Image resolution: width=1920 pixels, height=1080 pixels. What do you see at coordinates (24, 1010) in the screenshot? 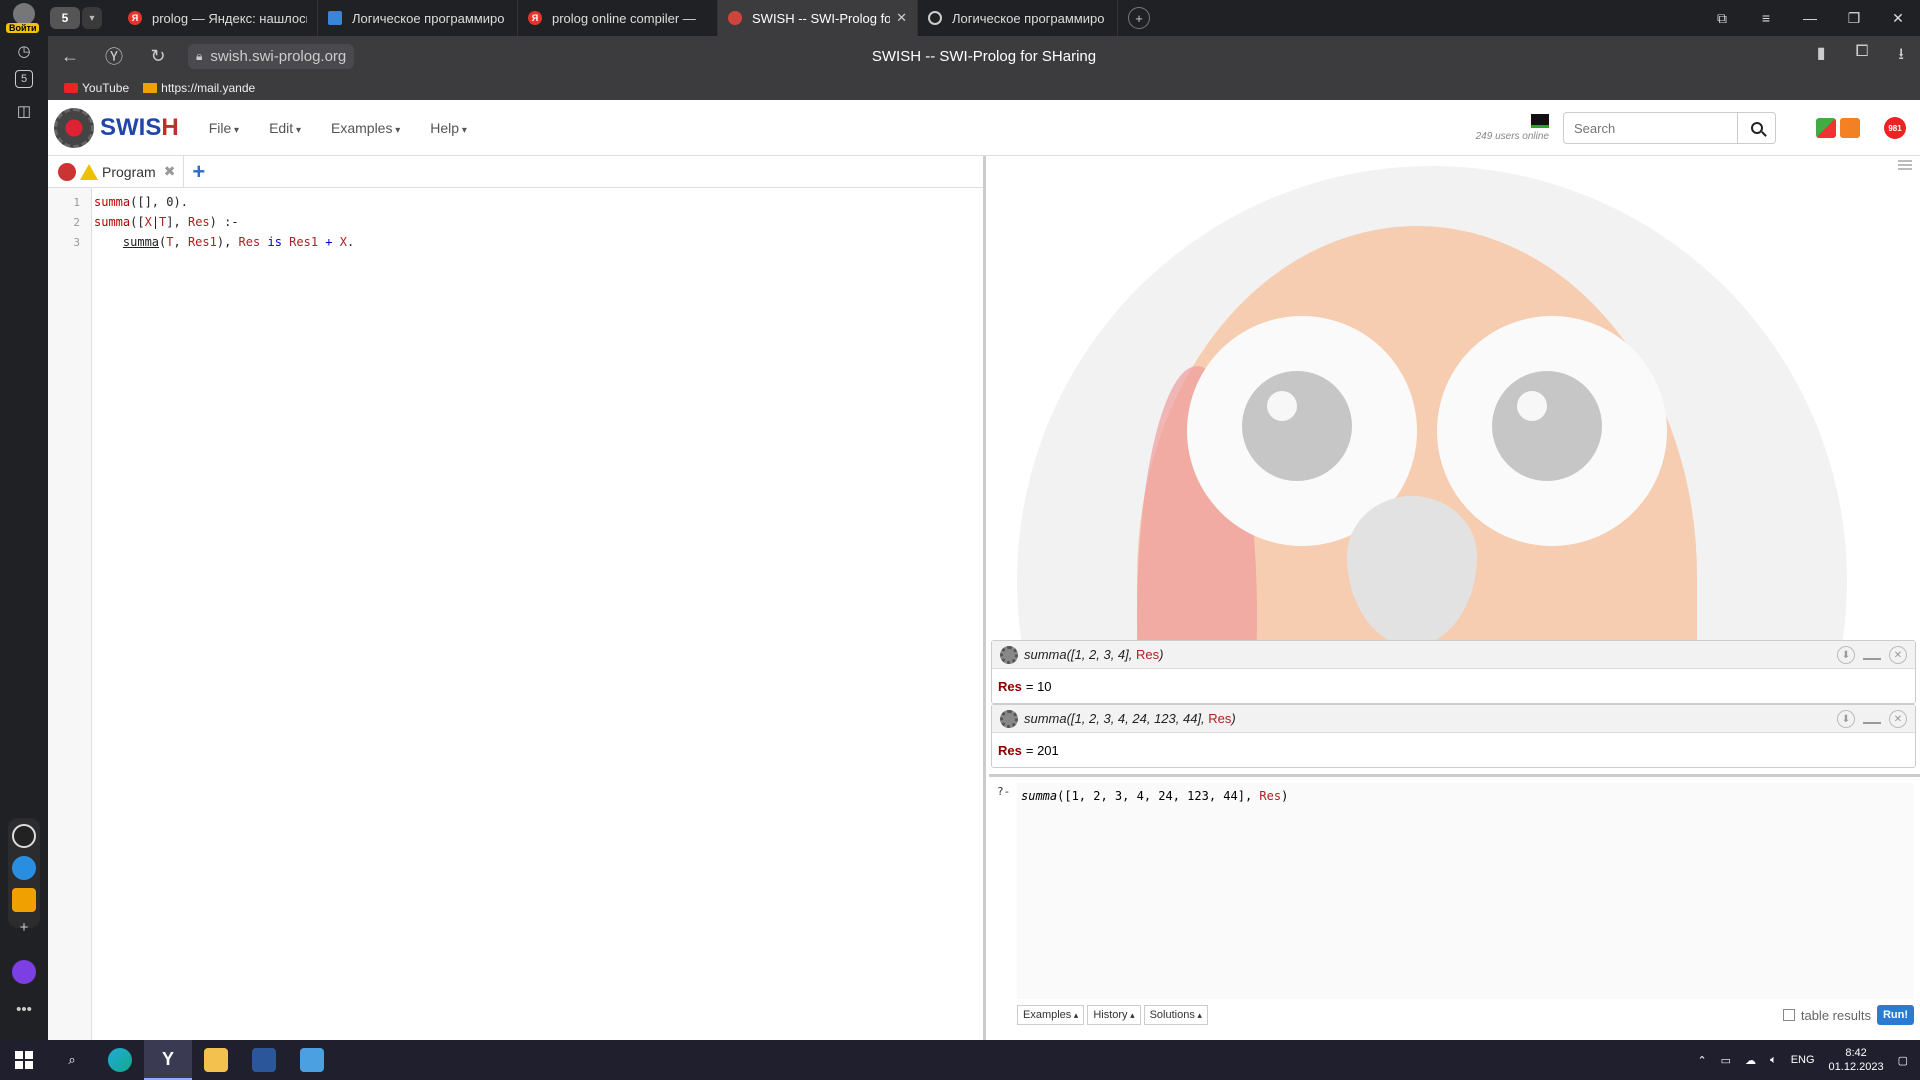
I see `more-icon: •••` at bounding box center [24, 1010].